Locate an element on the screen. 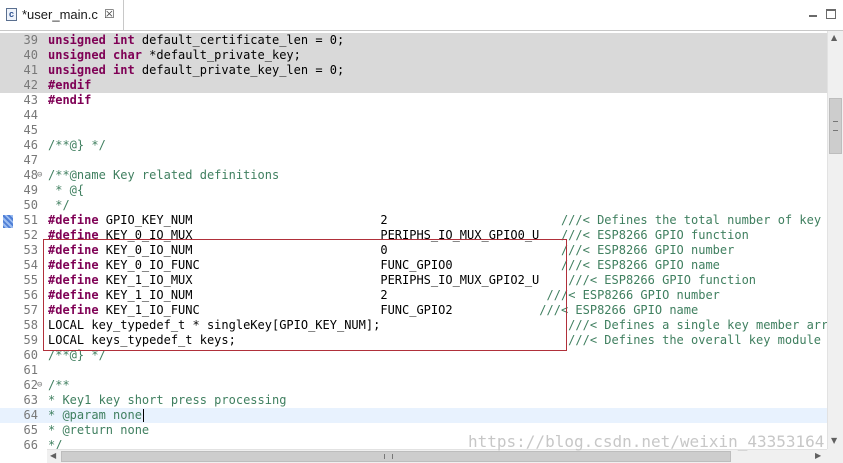 This screenshot has width=843, height=463. line-number: 54 is located at coordinates (30, 265).